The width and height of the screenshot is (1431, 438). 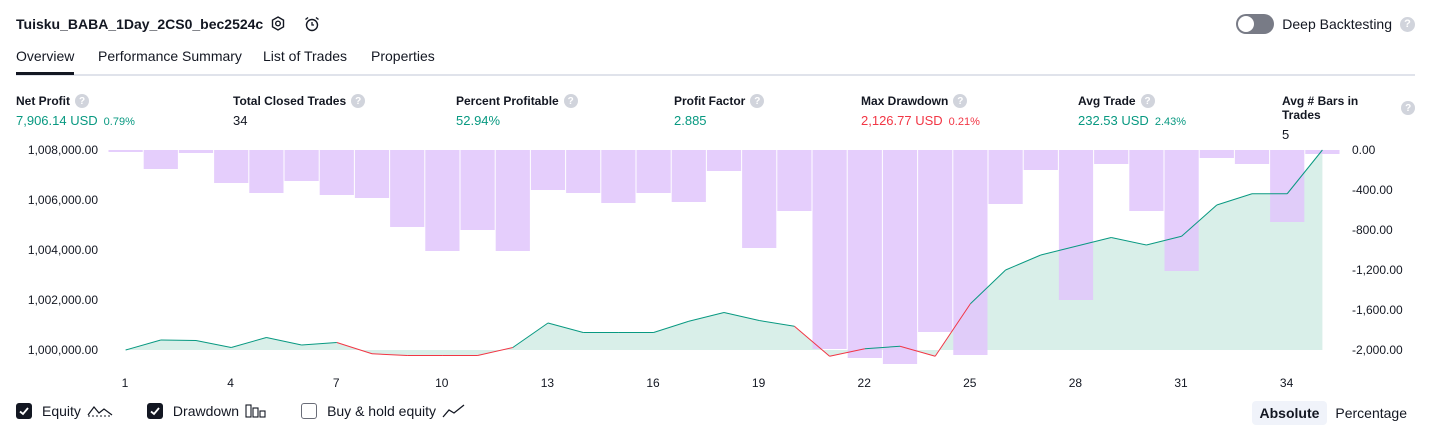 I want to click on equity-checkbox, so click(x=24, y=411).